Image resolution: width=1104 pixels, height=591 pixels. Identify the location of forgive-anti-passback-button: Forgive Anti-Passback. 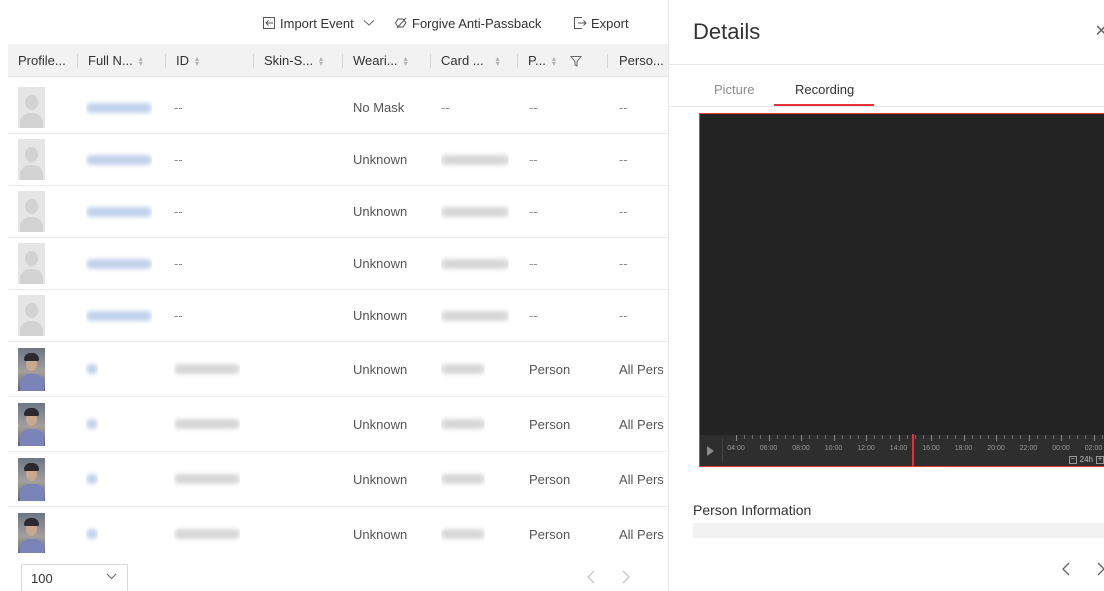
(467, 23).